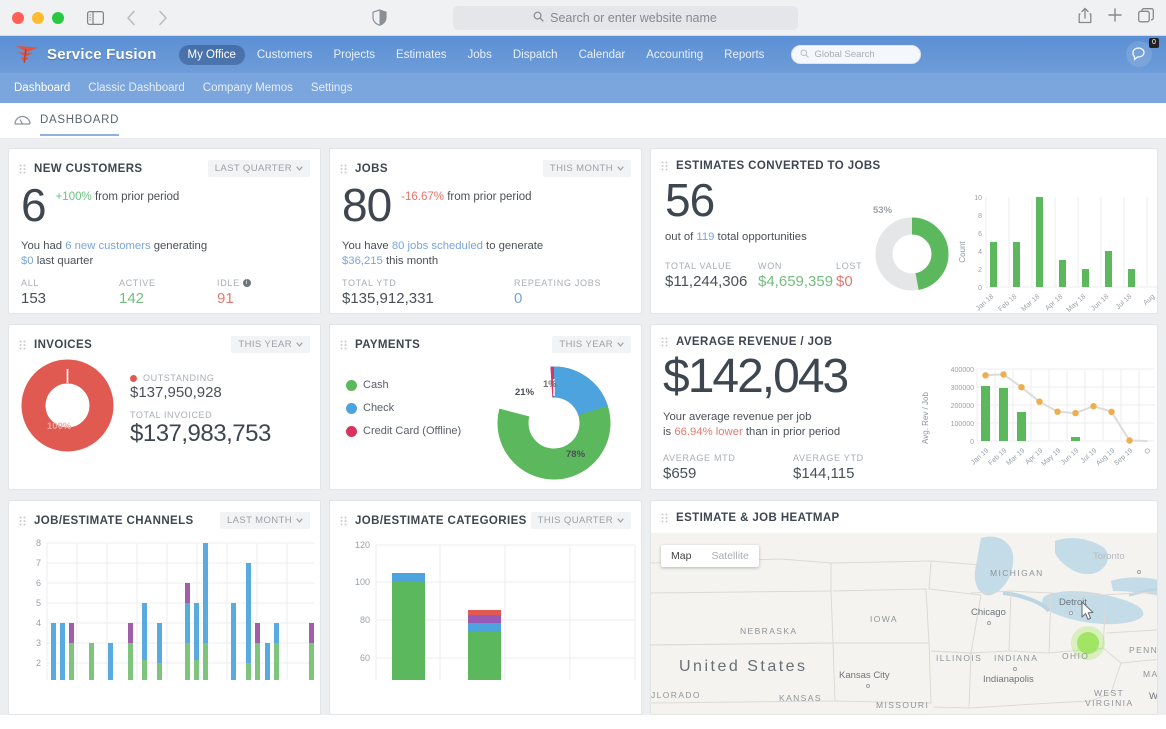  What do you see at coordinates (681, 556) in the screenshot?
I see `map-type-map-button: Map` at bounding box center [681, 556].